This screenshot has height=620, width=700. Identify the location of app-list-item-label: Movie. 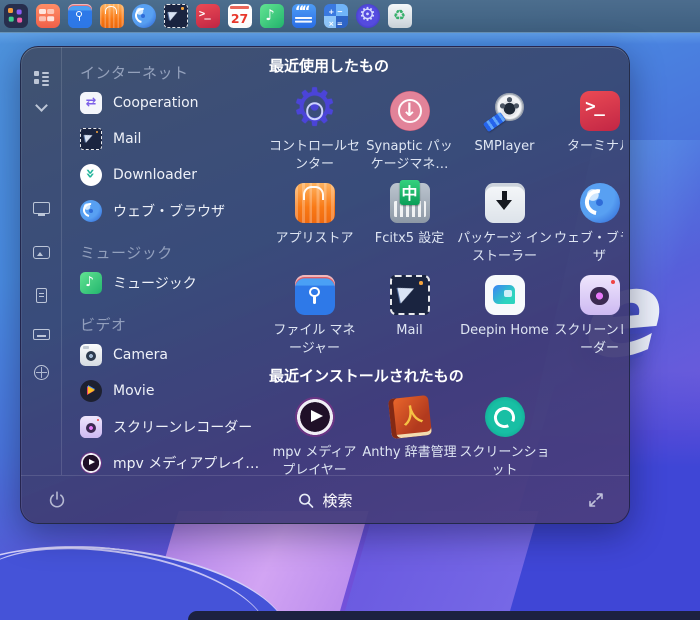
(134, 391).